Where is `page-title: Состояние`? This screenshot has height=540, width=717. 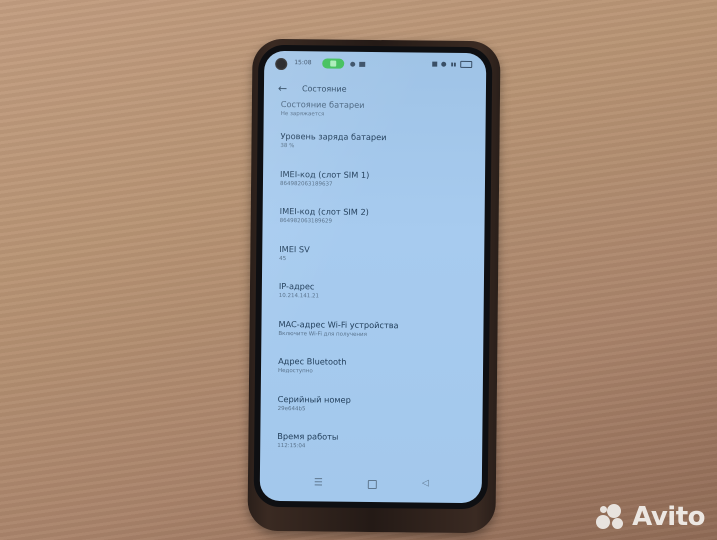
page-title: Состояние is located at coordinates (324, 88).